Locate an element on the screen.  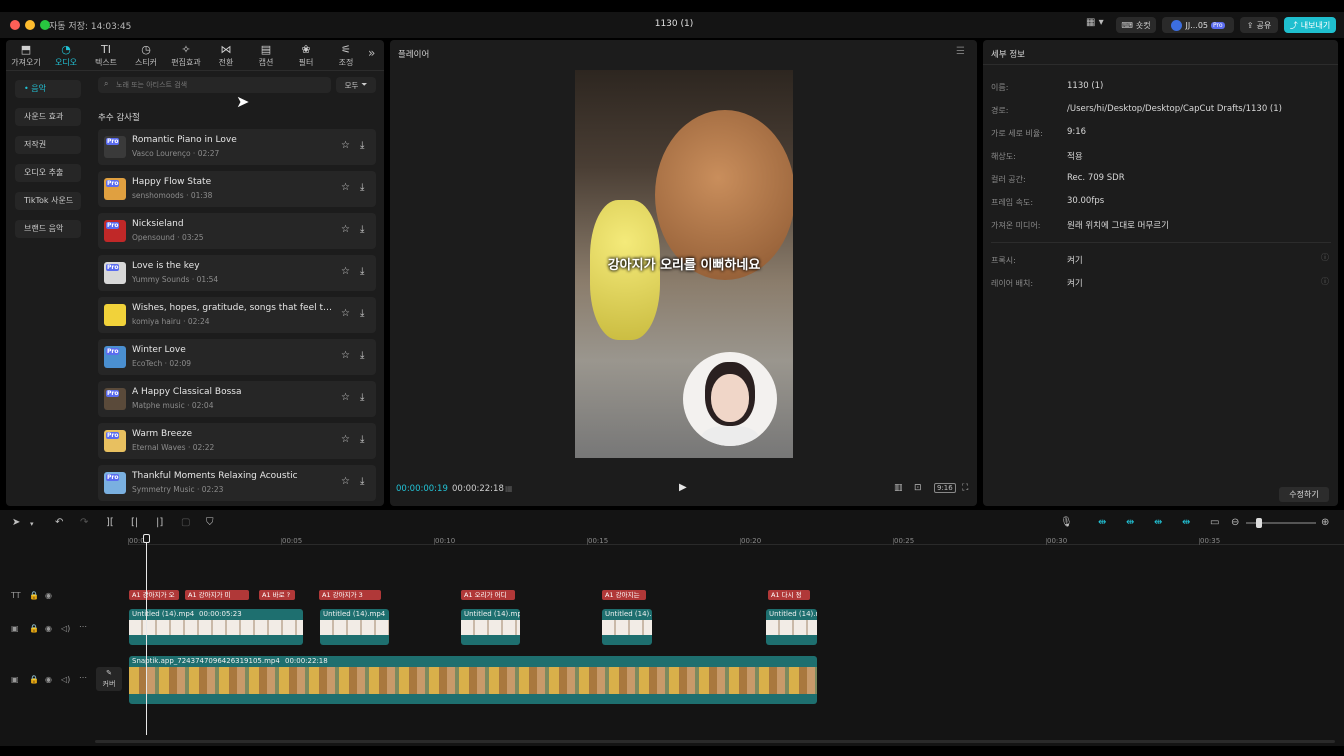
fullscreen-icon: ⛶ is located at coordinates (965, 488).